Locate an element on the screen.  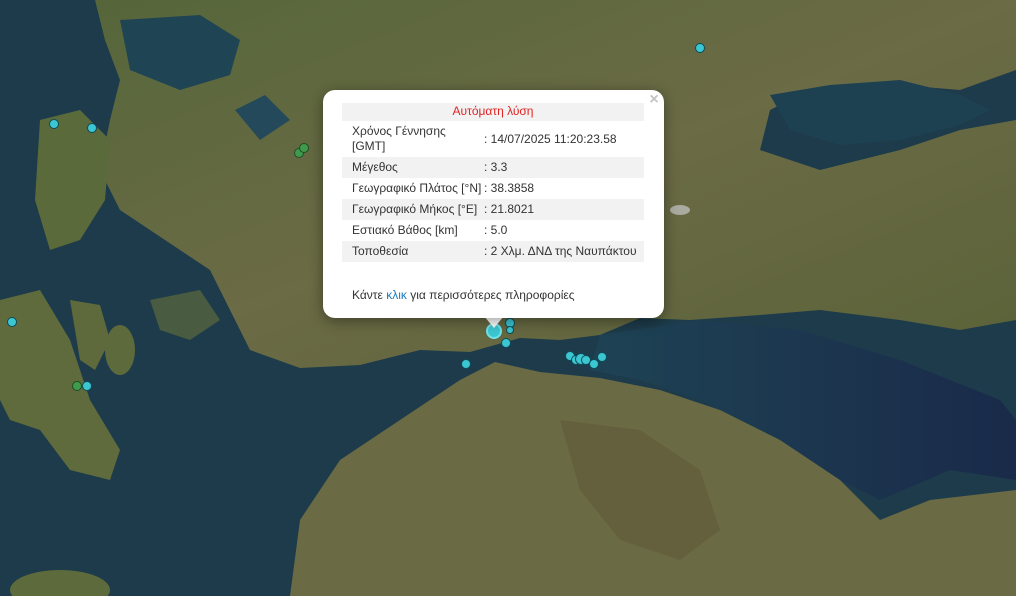
longitude-value: : 21.8021 is located at coordinates (564, 209).